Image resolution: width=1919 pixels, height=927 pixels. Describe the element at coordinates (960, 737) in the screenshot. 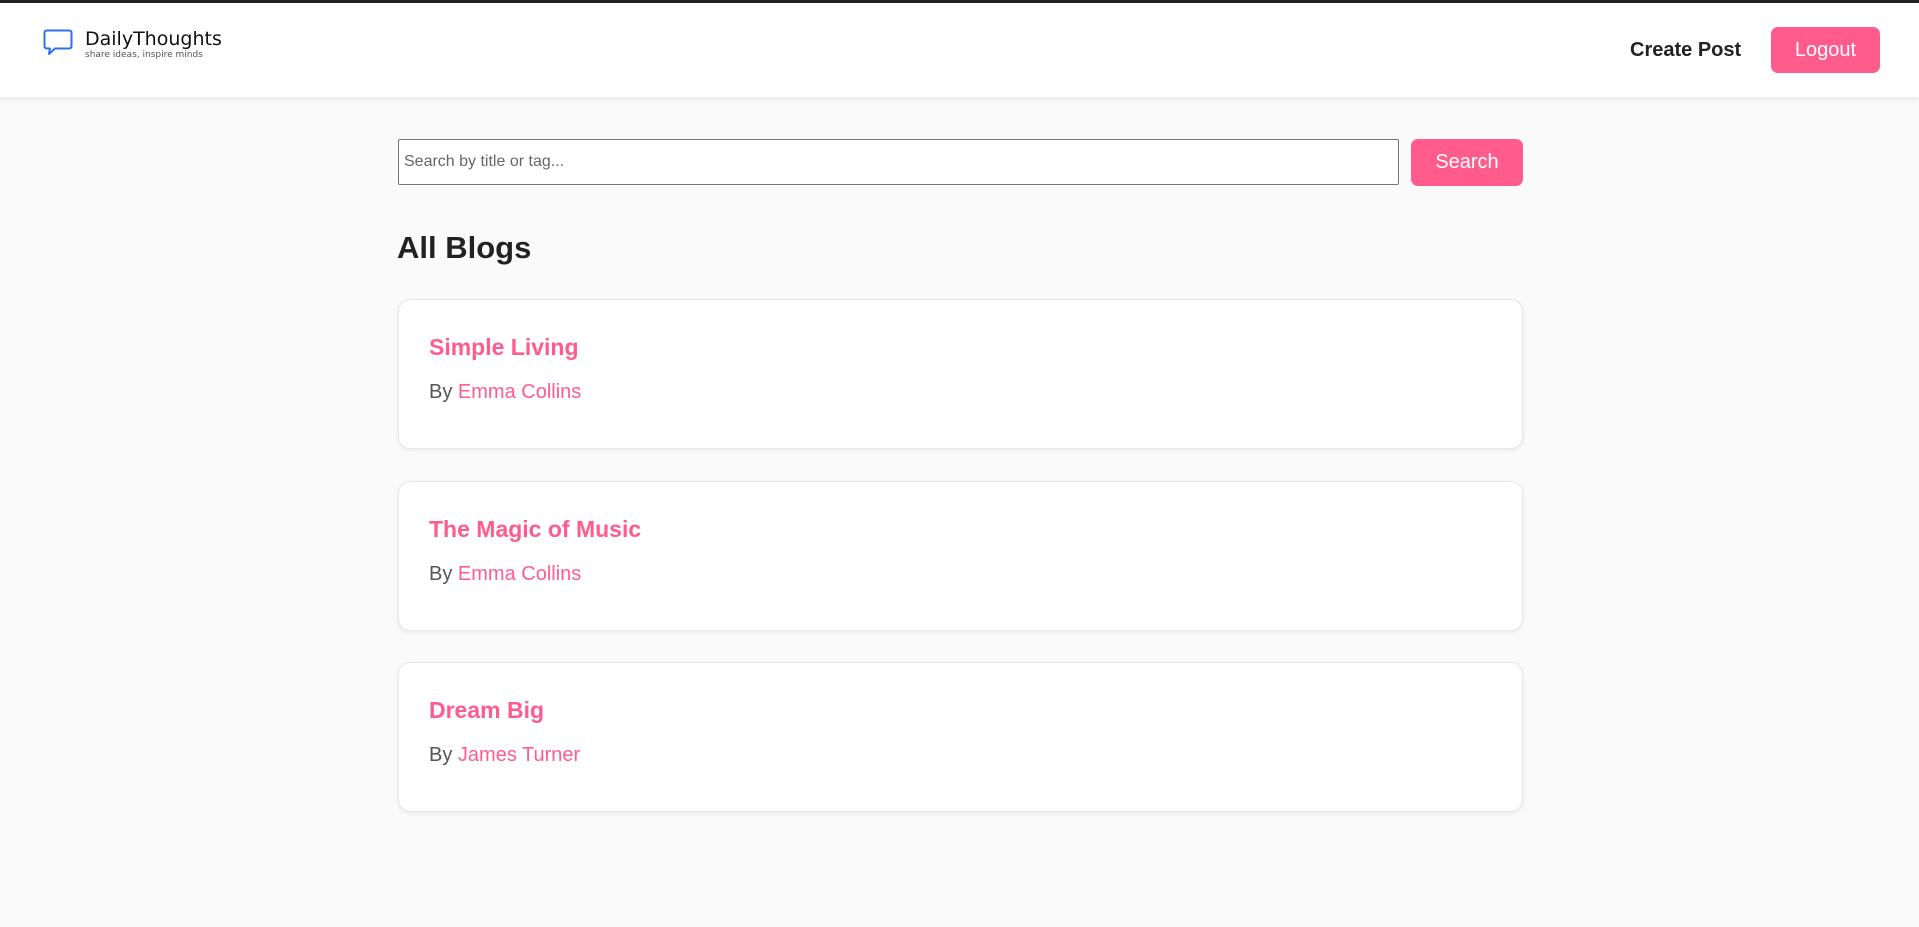

I see `blog-card: Dream Big By James Turner` at that location.